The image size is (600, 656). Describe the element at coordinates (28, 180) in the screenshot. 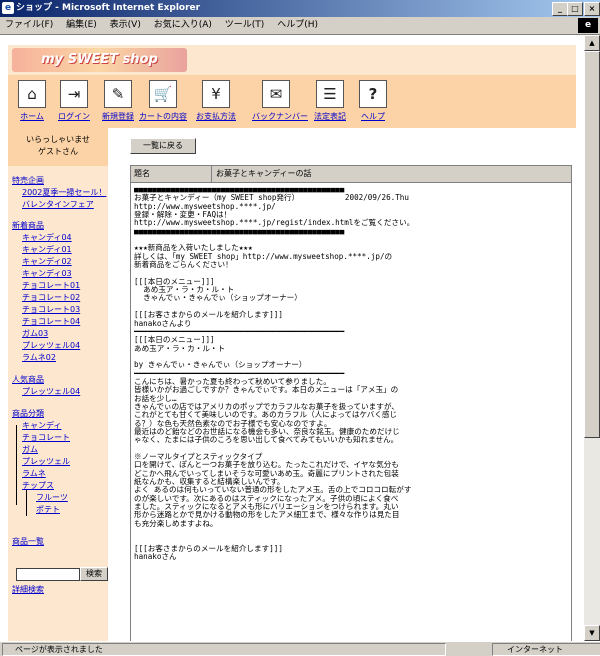

I see `sidebar-cat-special: 特売企画` at that location.